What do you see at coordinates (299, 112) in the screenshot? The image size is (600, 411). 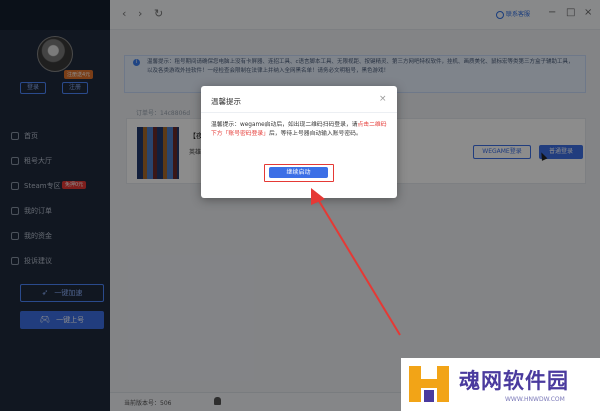 I see `dialog-divider` at bounding box center [299, 112].